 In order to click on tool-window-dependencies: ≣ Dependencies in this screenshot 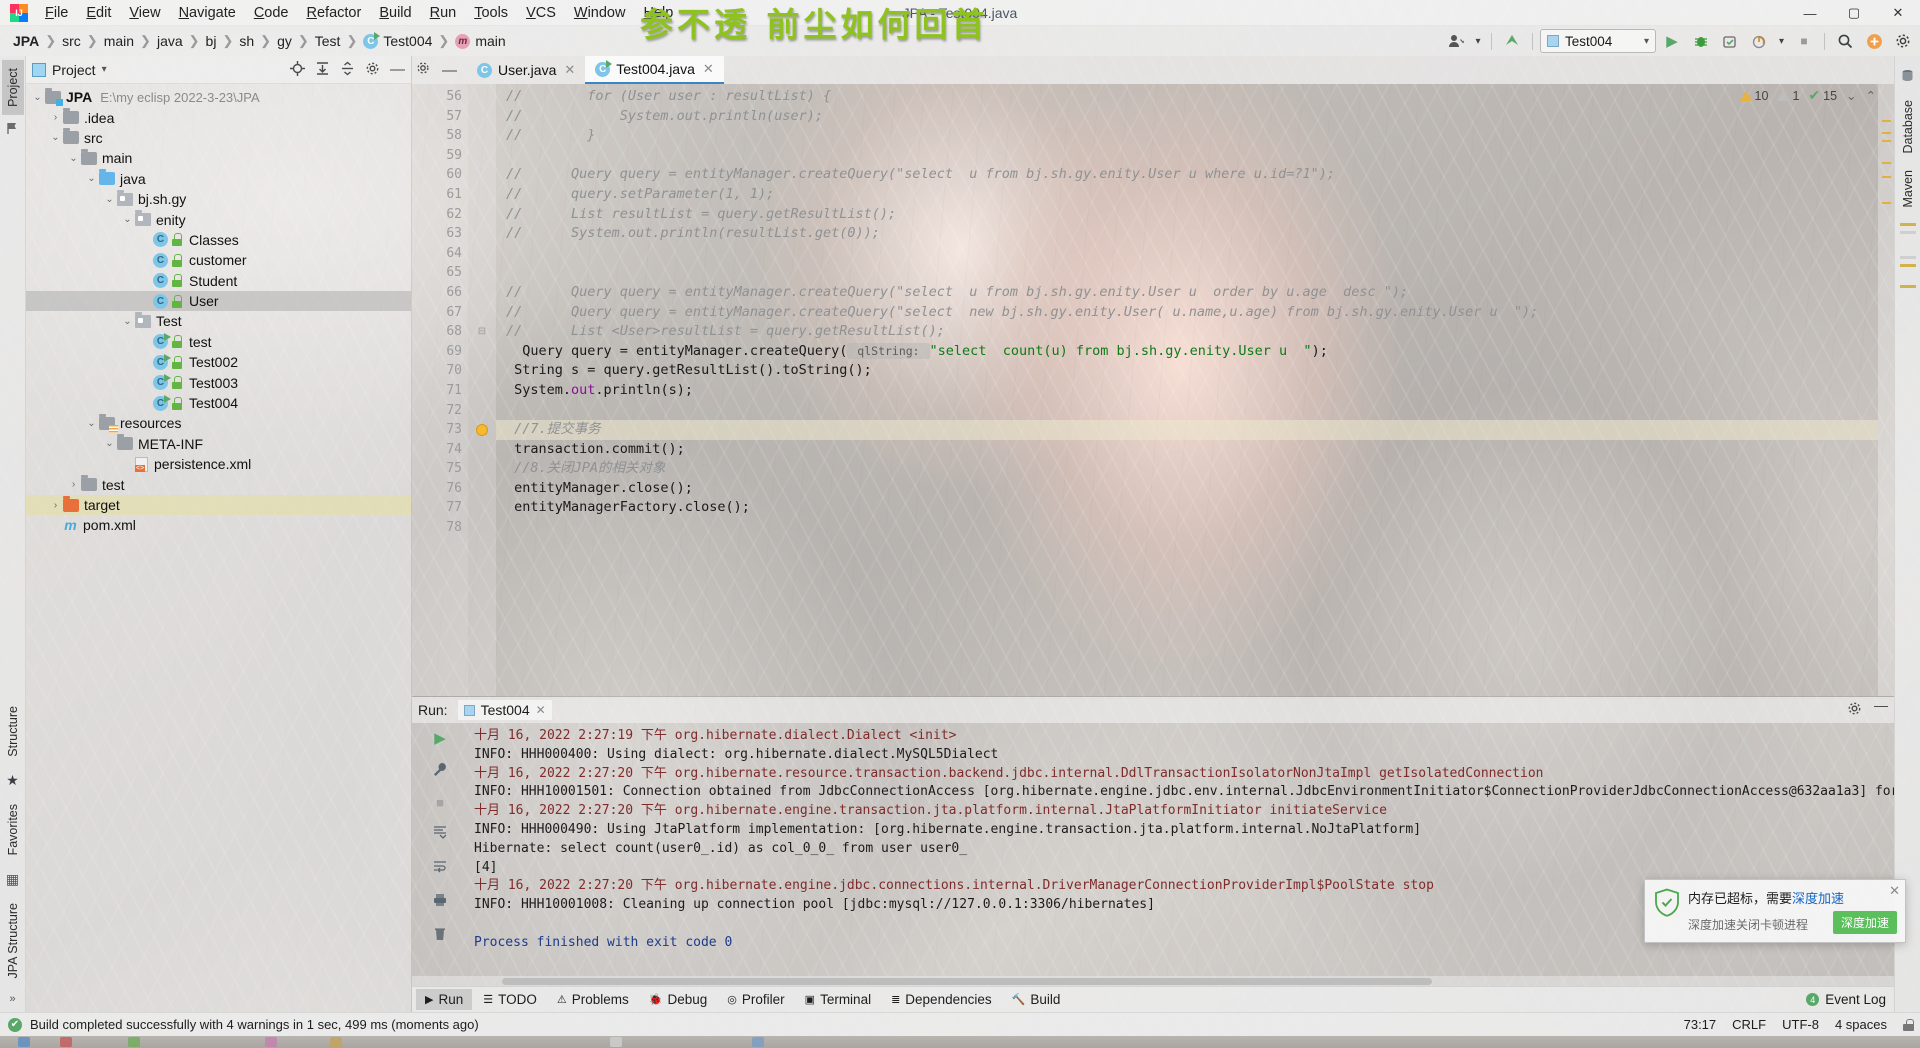, I will do `click(941, 999)`.